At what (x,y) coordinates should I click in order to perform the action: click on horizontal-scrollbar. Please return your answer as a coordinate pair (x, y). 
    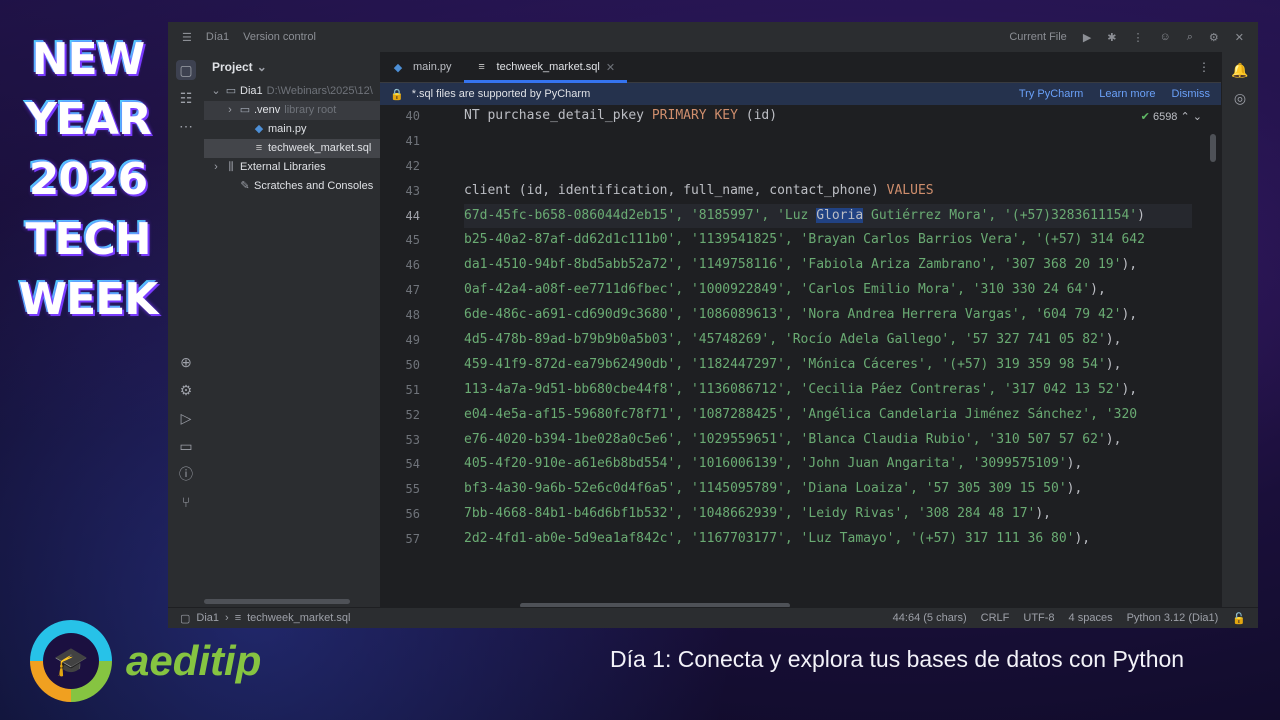
    Looking at the image, I should click on (277, 601).